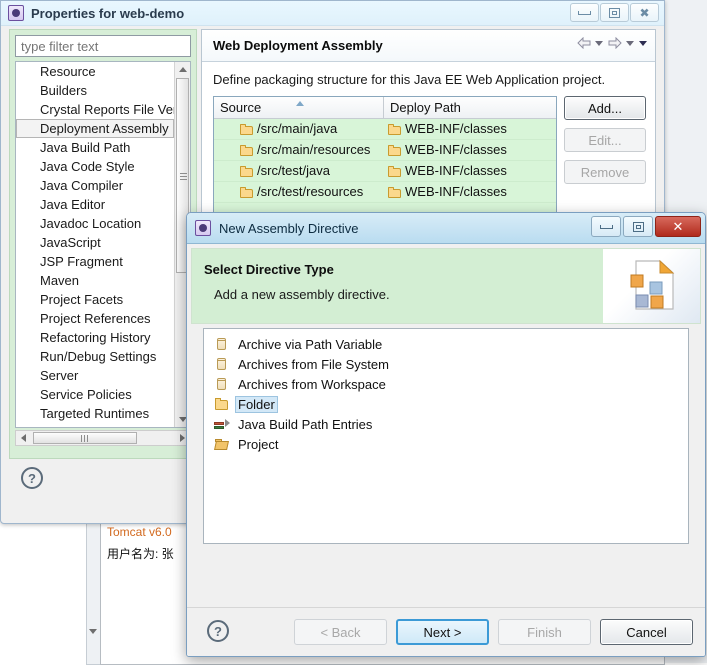  I want to click on tree-horizontal-scrollbar, so click(103, 438).